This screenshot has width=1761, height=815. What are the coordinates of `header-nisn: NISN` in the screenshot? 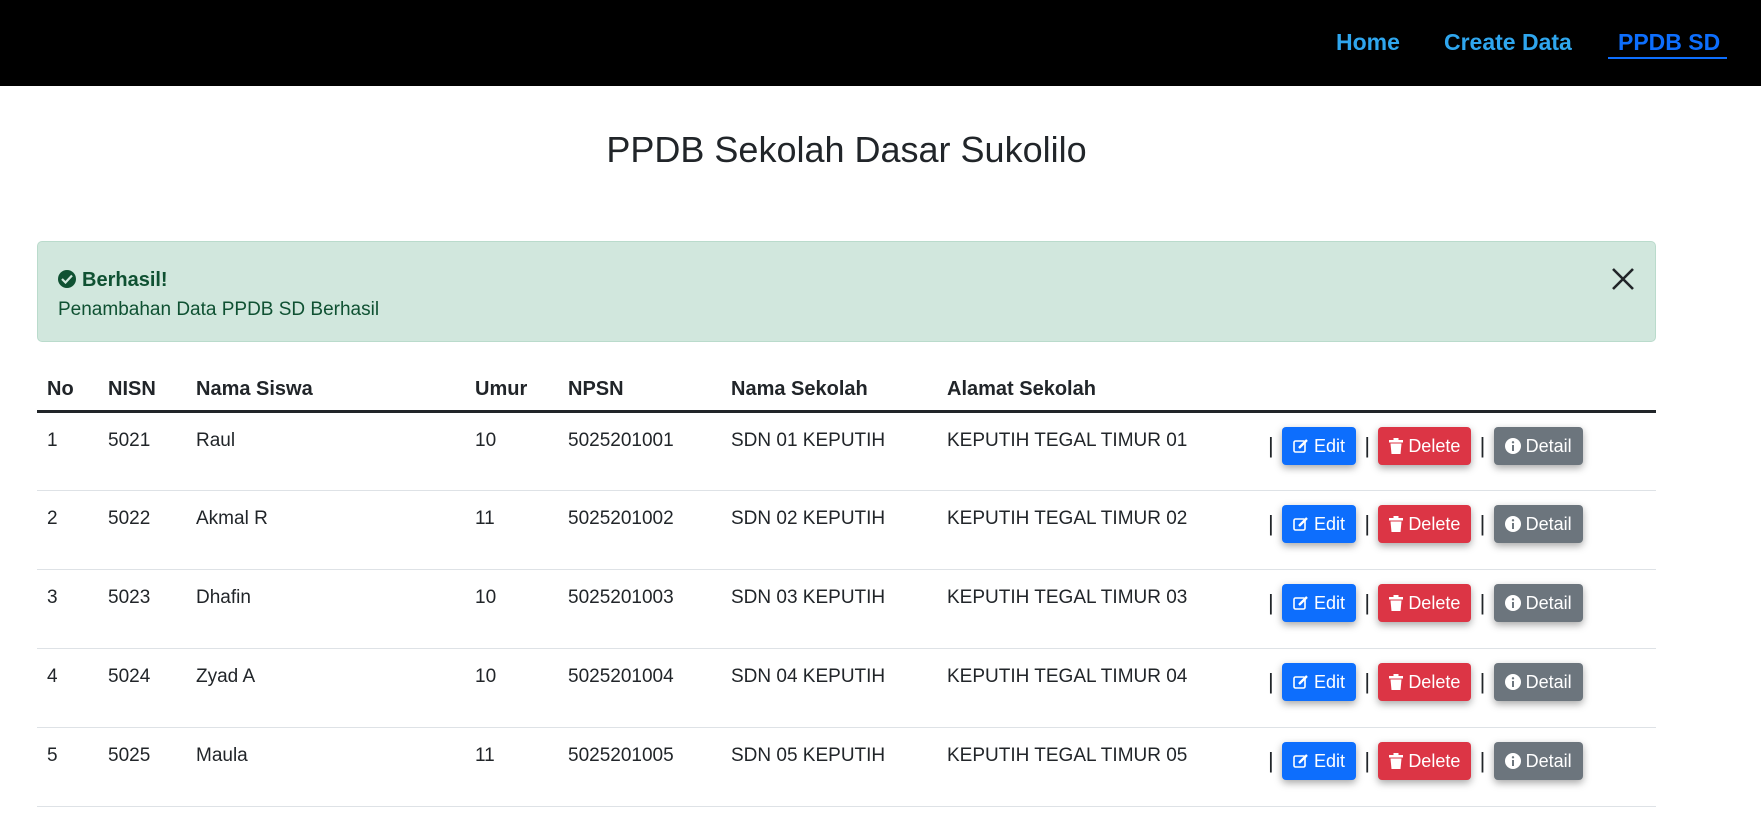 It's located at (142, 390).